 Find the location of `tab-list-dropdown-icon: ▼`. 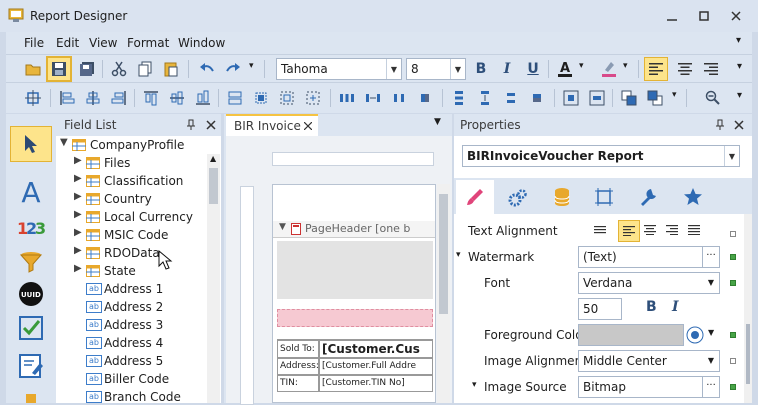

tab-list-dropdown-icon: ▼ is located at coordinates (437, 122).